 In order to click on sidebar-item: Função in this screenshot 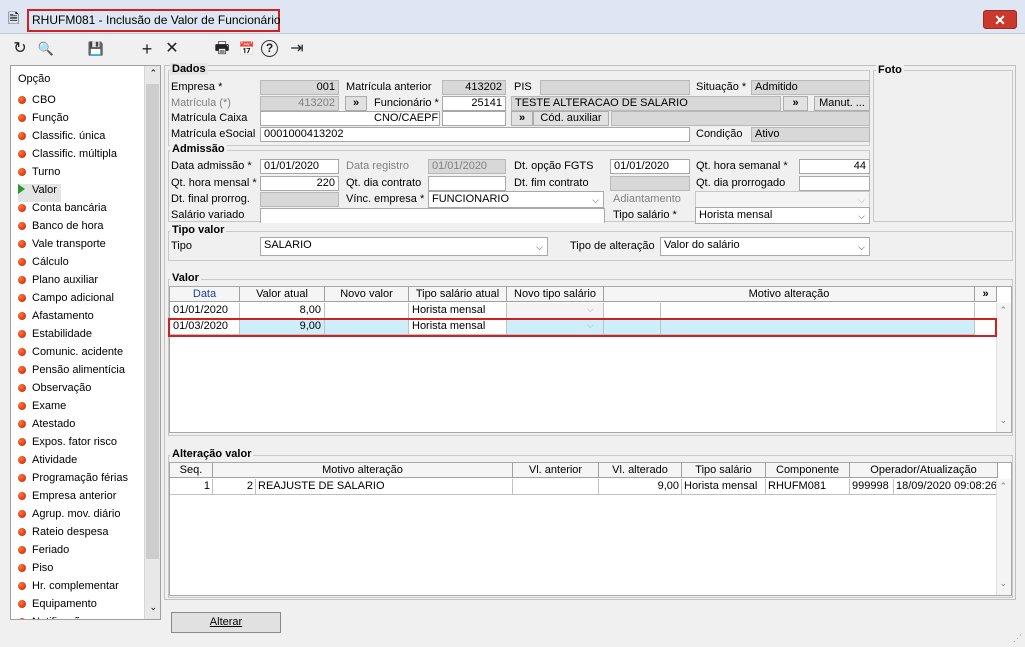, I will do `click(43, 121)`.